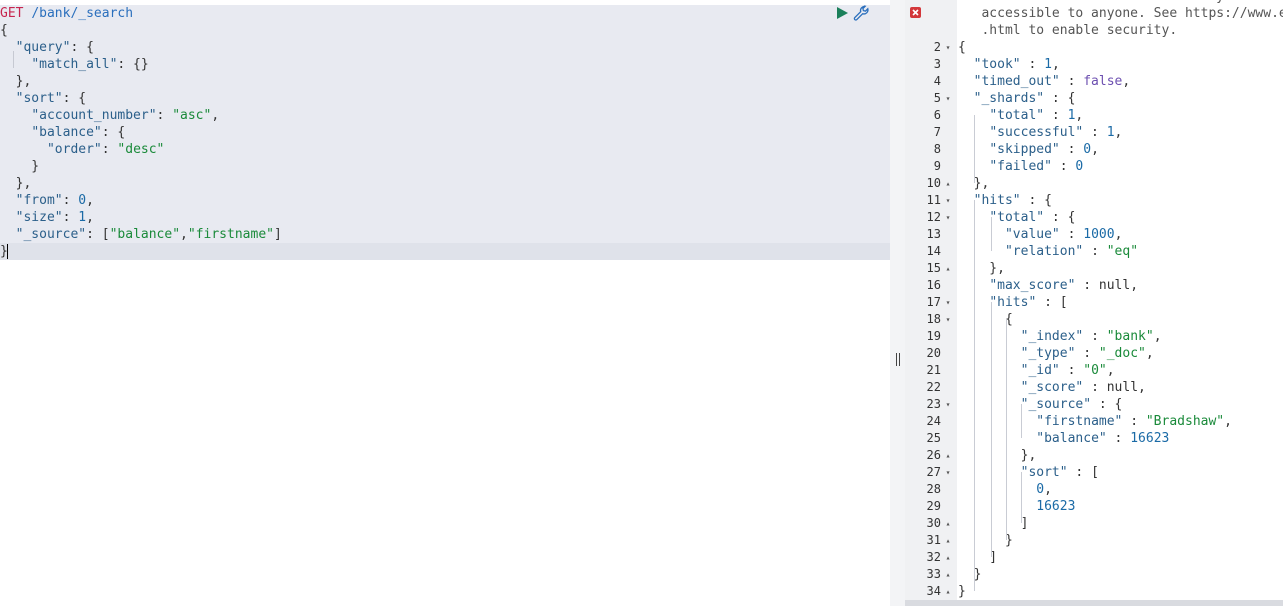 The width and height of the screenshot is (1283, 606). What do you see at coordinates (1012, 200) in the screenshot?
I see `response-code-text: "hits" : {` at bounding box center [1012, 200].